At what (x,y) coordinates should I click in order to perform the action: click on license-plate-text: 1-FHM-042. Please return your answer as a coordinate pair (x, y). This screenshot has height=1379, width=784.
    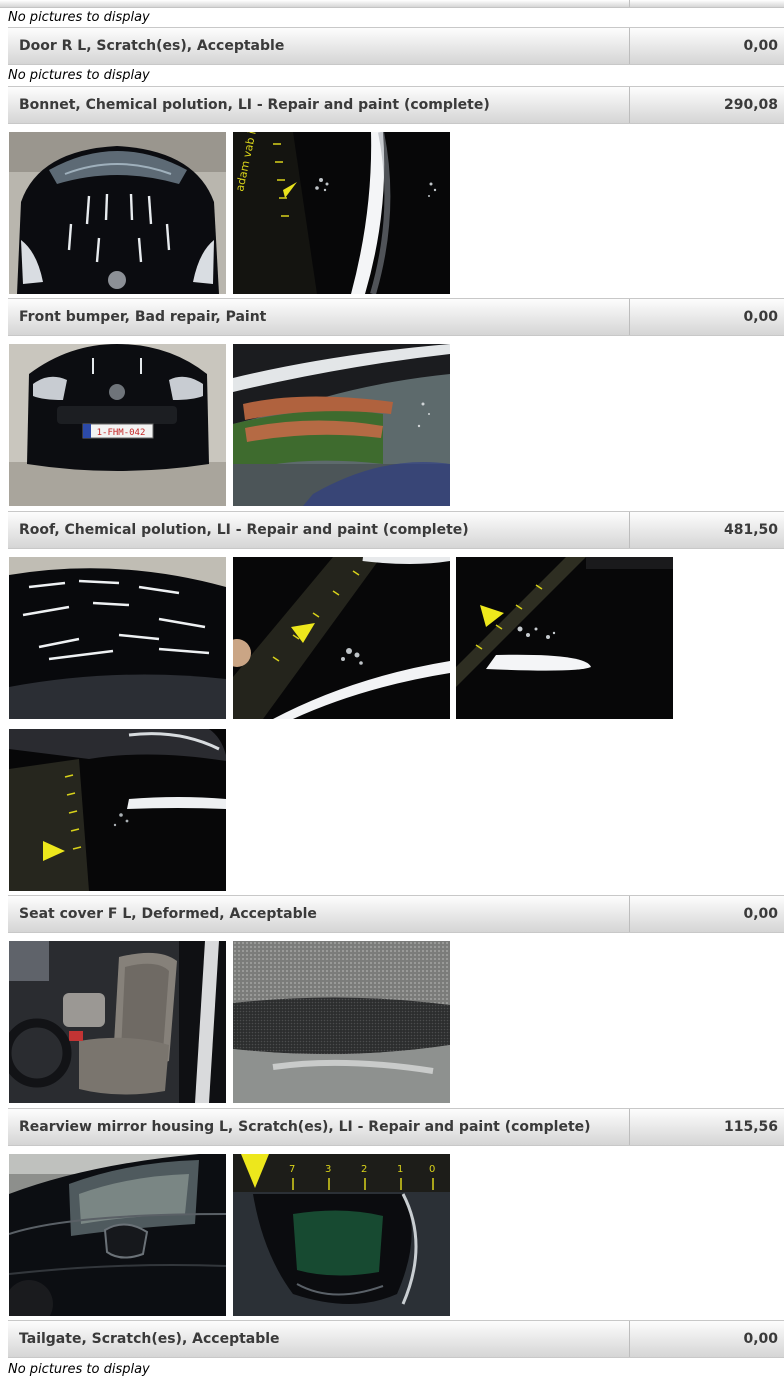
    Looking at the image, I should click on (121, 433).